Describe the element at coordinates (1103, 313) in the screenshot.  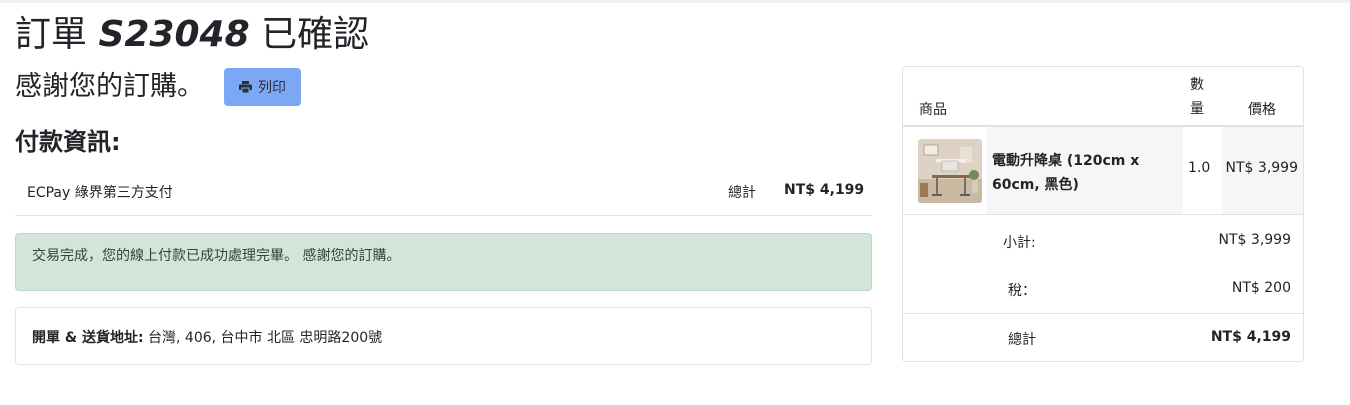
I see `summary-divider` at that location.